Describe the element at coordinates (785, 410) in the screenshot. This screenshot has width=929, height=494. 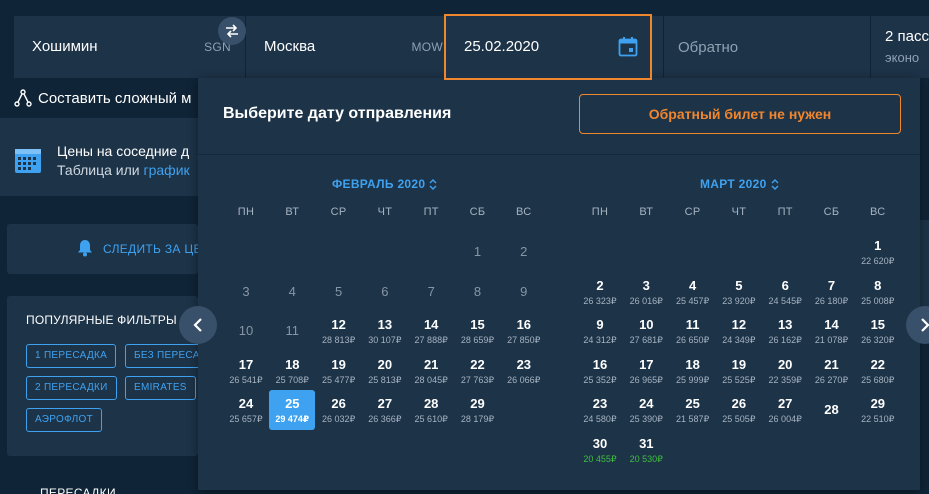
I see `calendar-day: 27 26 004₽` at that location.